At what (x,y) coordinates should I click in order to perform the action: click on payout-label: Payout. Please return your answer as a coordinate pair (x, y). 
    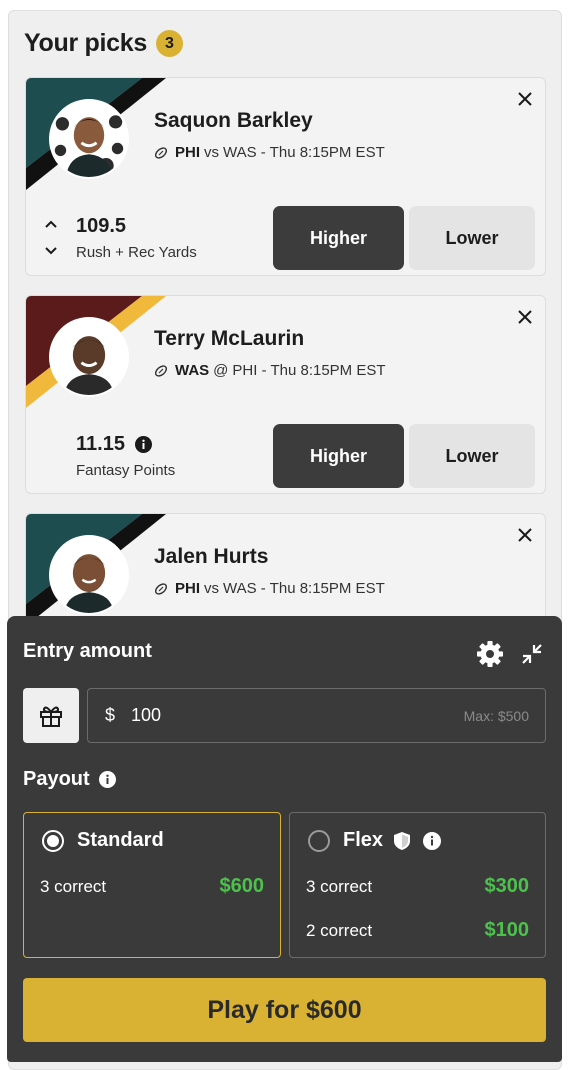
    Looking at the image, I should click on (56, 779).